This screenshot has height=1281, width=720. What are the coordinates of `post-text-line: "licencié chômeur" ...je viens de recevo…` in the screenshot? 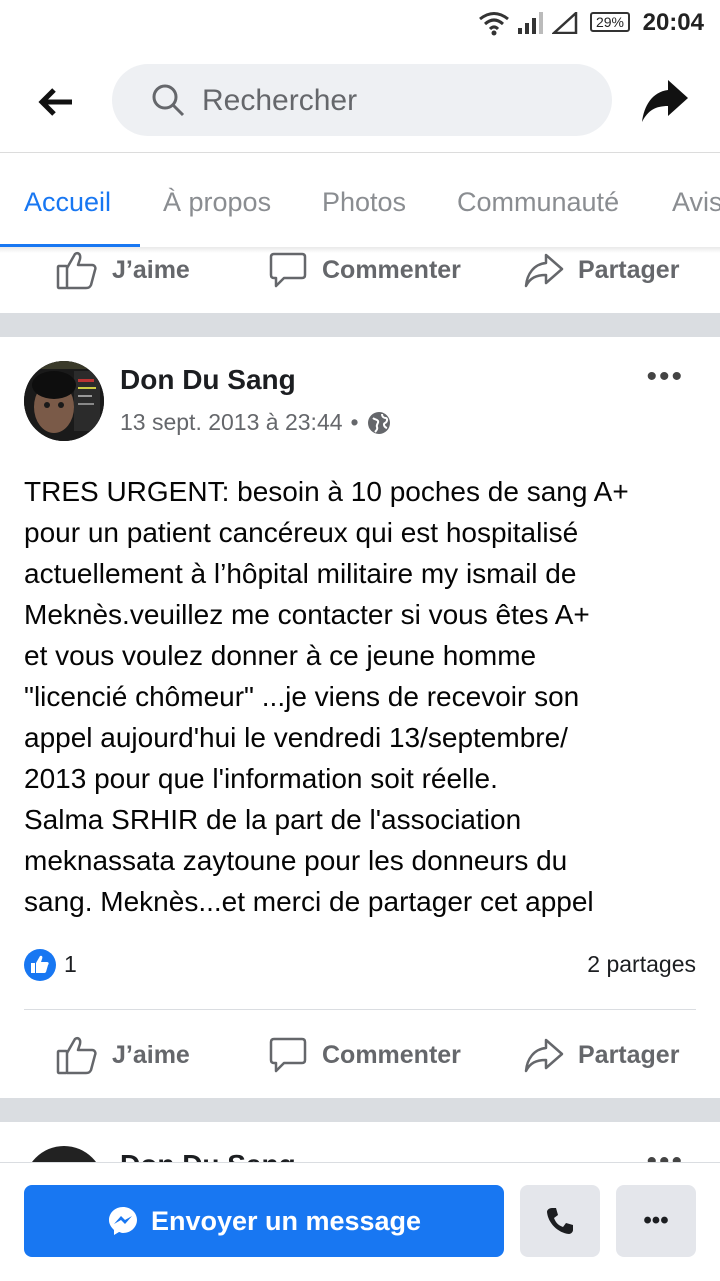 It's located at (302, 696).